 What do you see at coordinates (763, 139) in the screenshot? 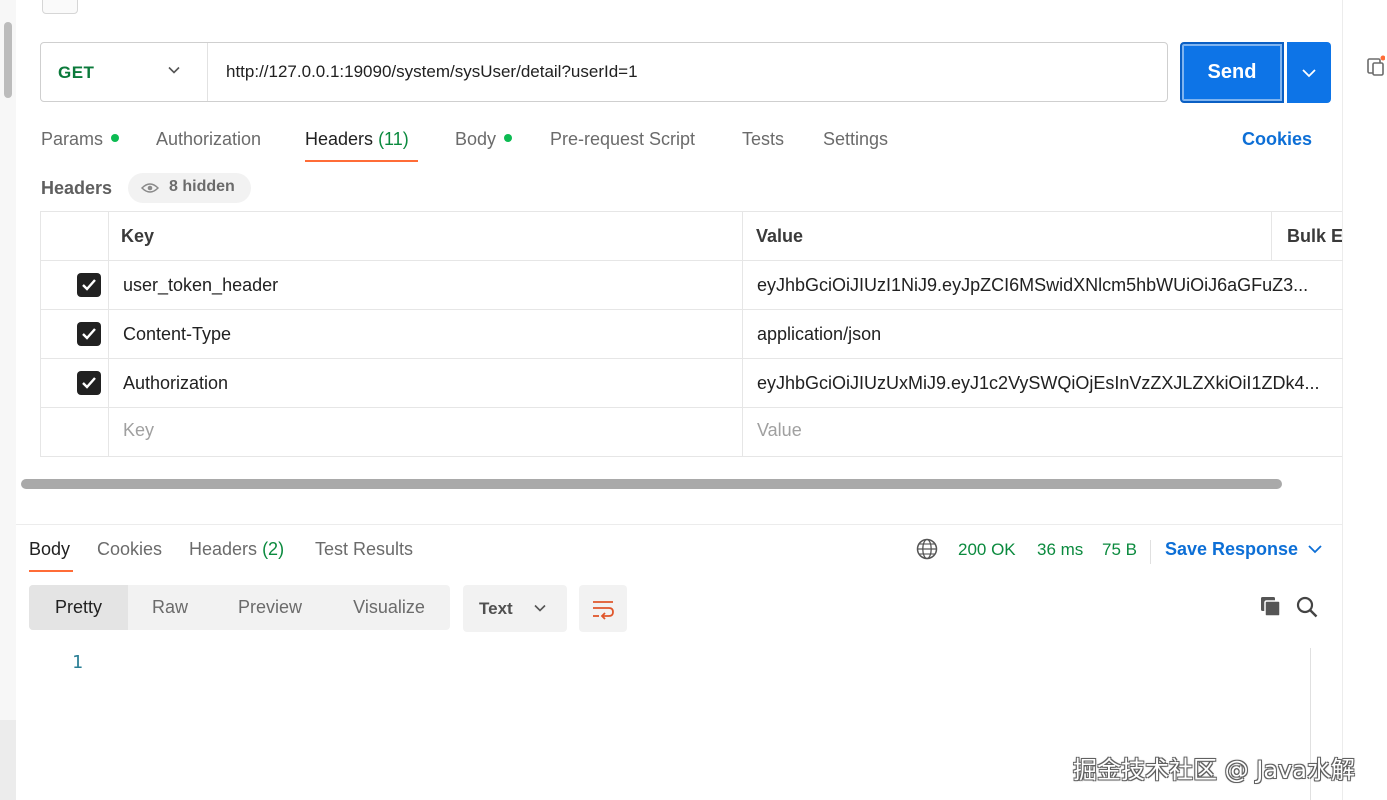
I see `tab-tests: Tests` at bounding box center [763, 139].